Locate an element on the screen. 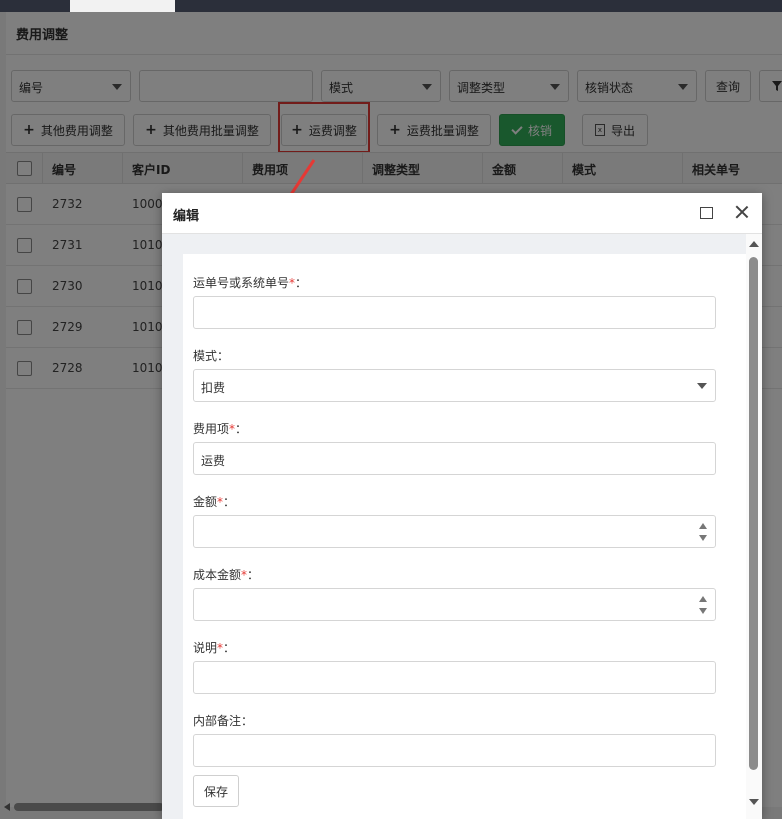 This screenshot has height=819, width=782. amount-input is located at coordinates (454, 531).